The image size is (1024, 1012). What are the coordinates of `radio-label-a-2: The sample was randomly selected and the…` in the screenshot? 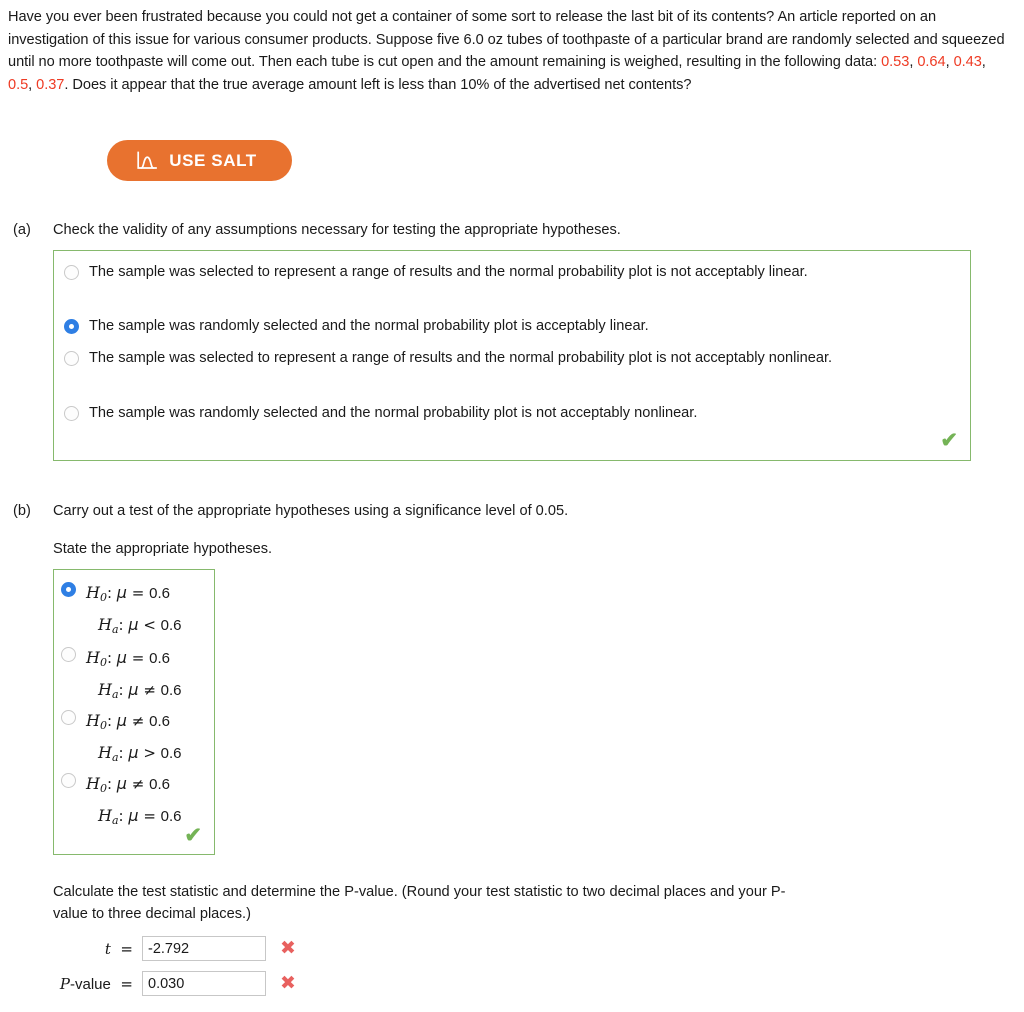 It's located at (369, 326).